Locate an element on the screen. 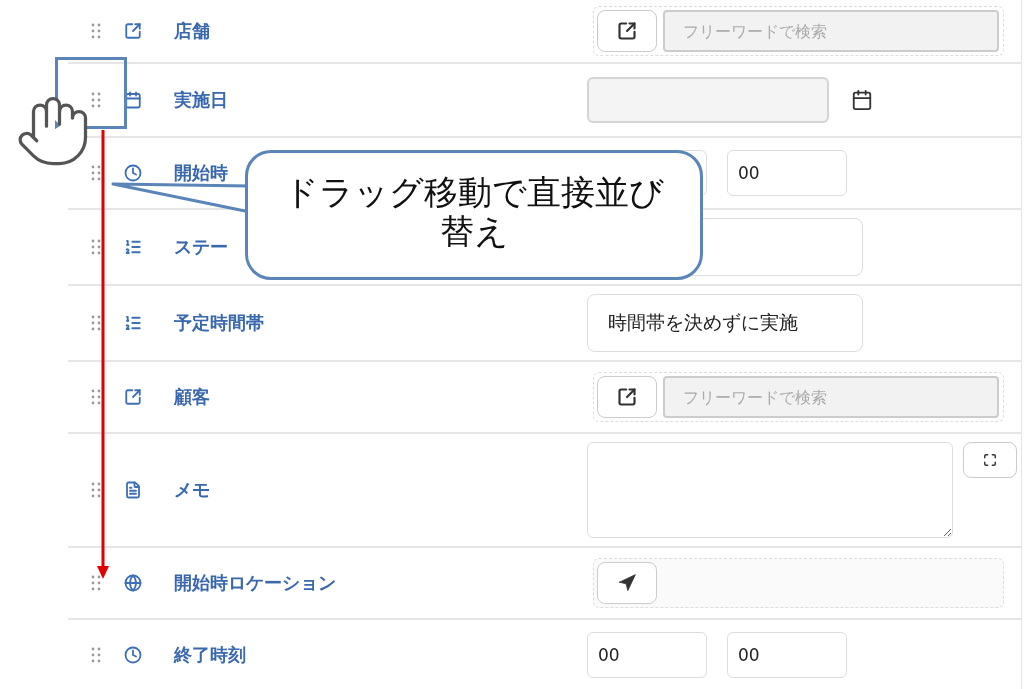  expand-icon is located at coordinates (990, 460).